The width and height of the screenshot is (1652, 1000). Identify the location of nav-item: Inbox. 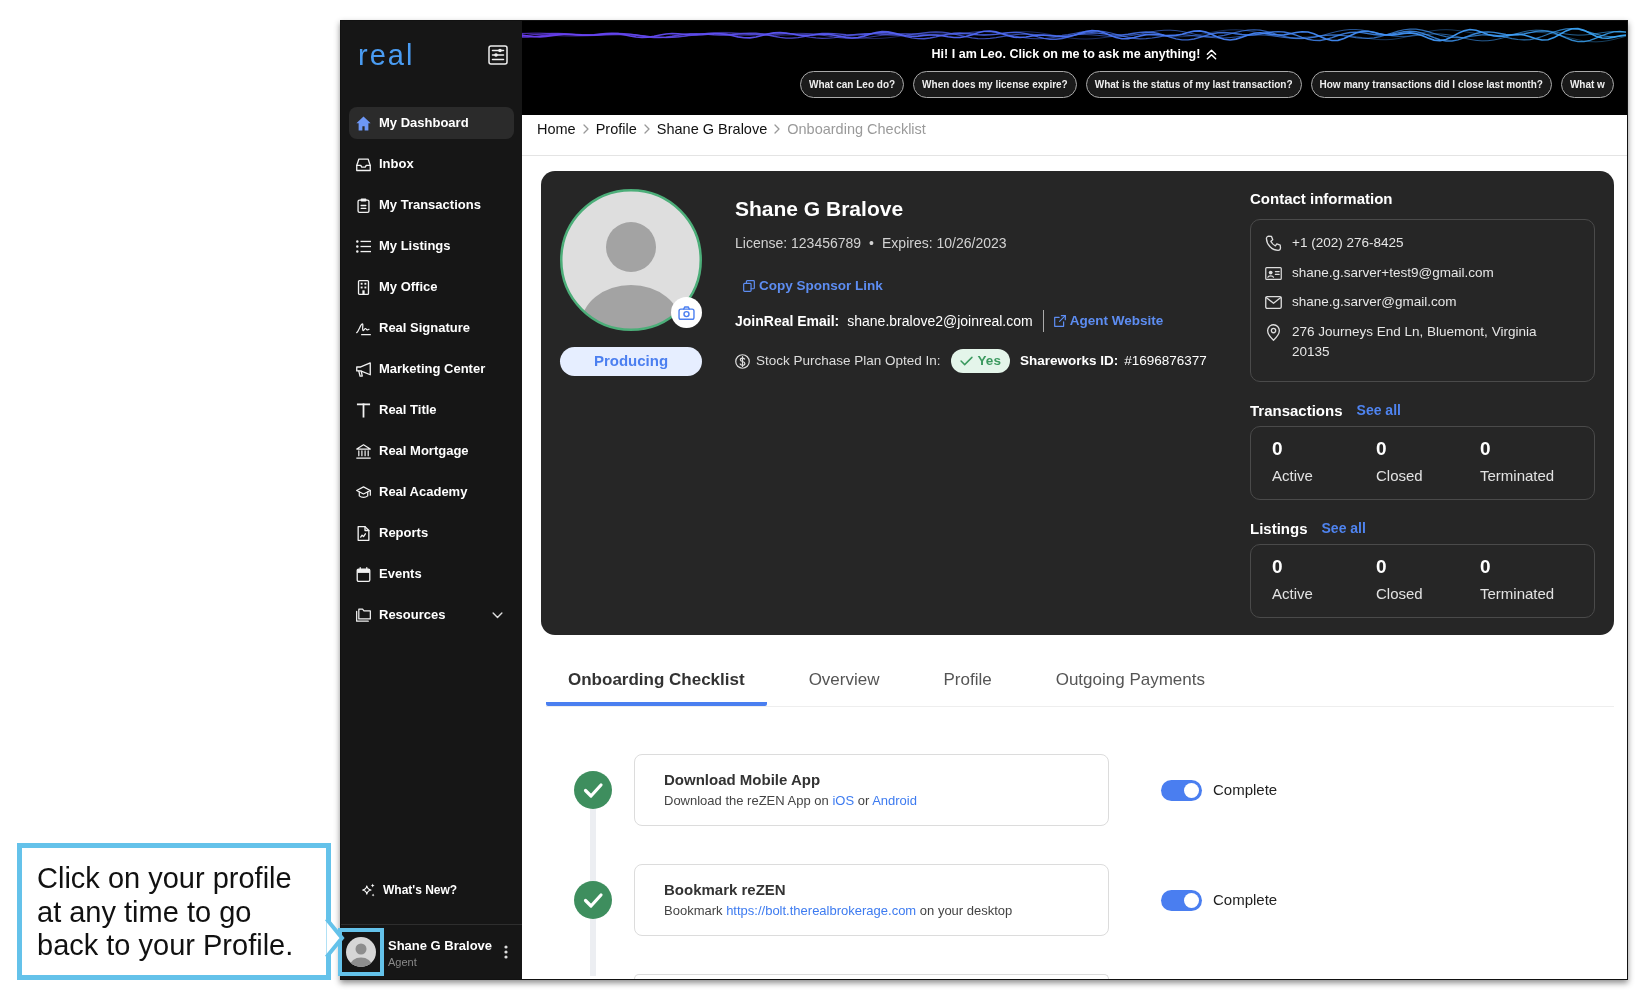
(431, 164).